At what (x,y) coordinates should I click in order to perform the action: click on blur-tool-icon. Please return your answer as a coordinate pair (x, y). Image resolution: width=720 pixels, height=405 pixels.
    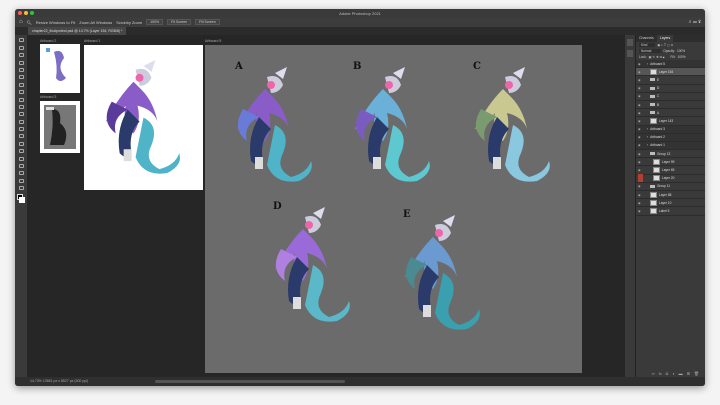
    Looking at the image, I should click on (21, 136).